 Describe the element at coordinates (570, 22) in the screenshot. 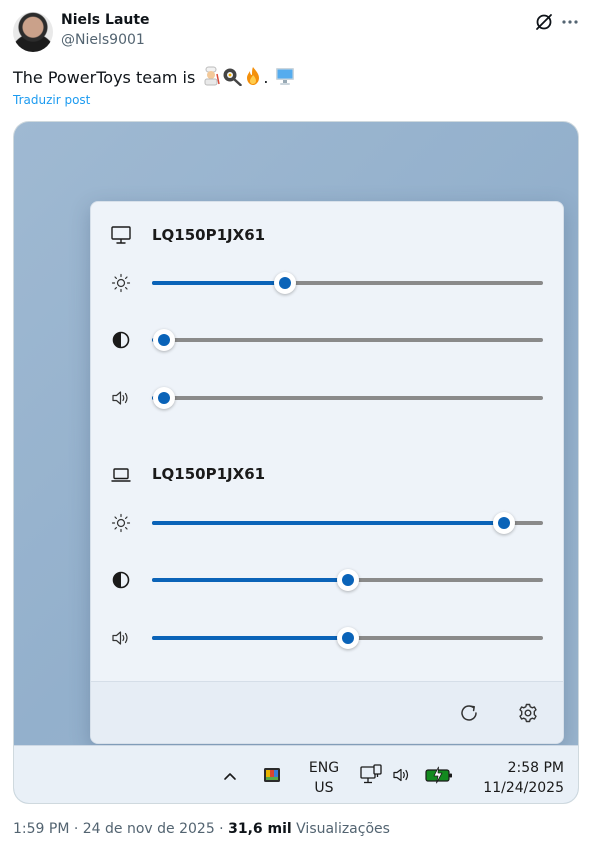

I see `more-options-icon` at that location.